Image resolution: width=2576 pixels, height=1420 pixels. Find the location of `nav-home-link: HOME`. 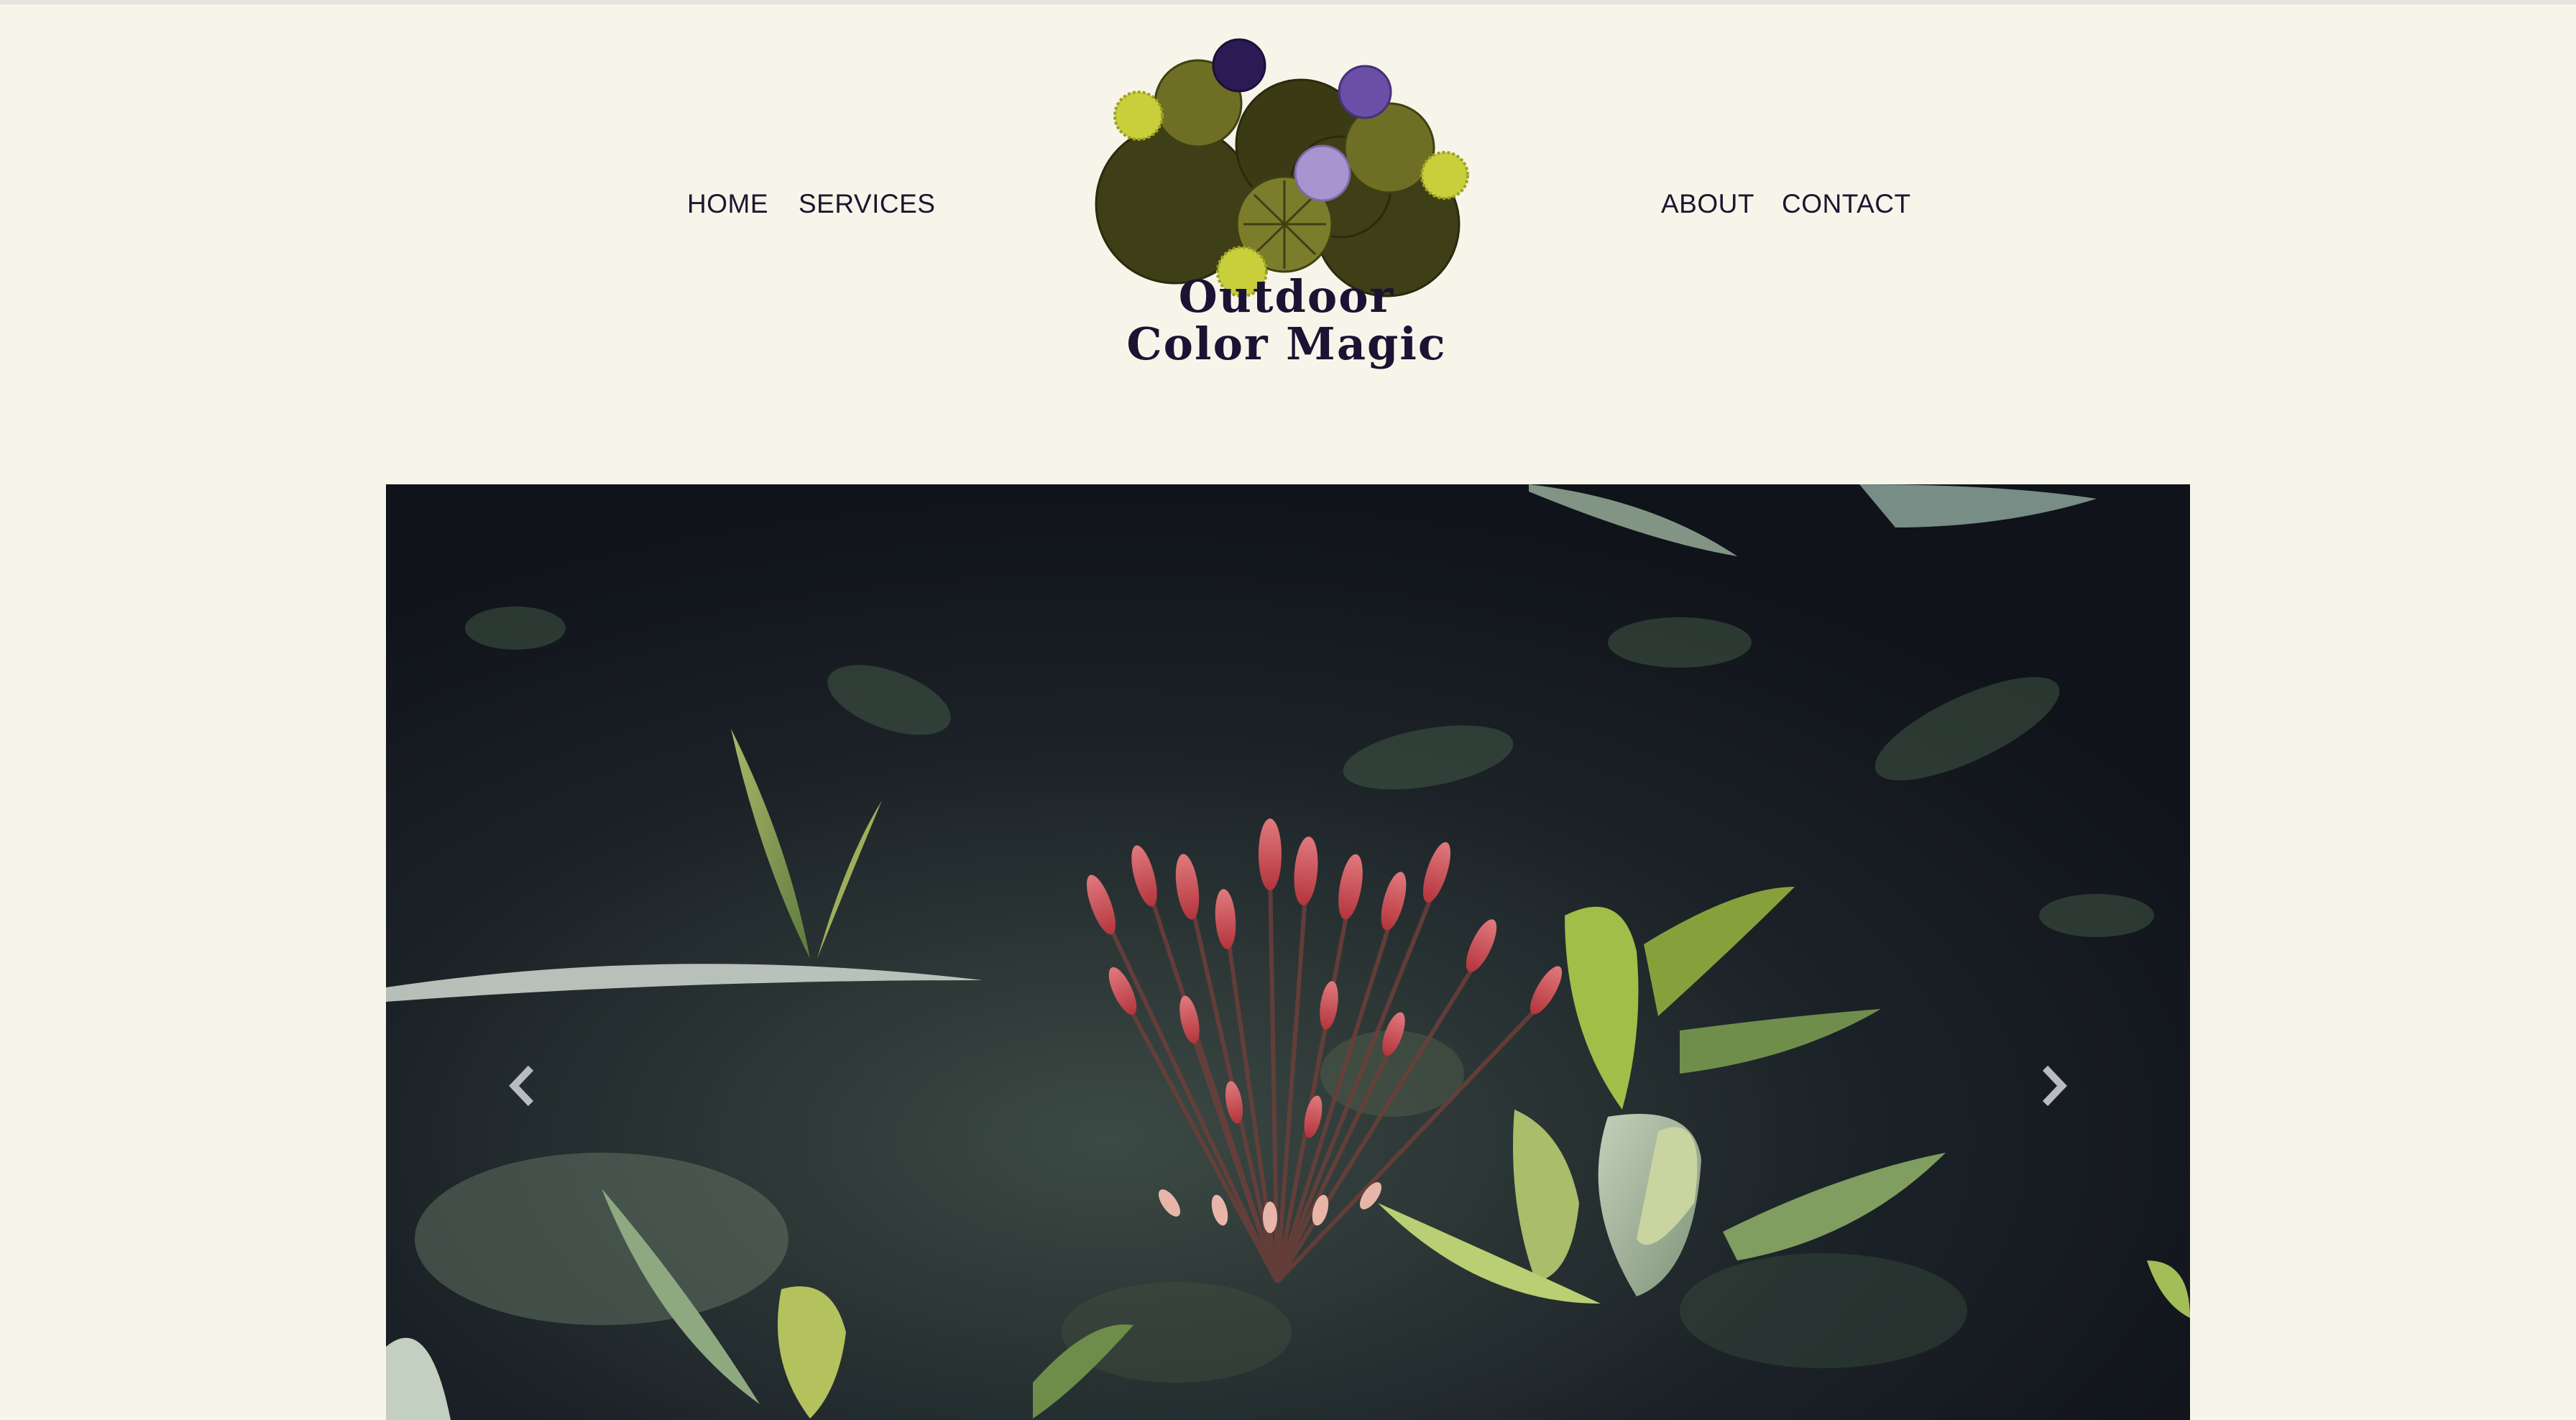

nav-home-link: HOME is located at coordinates (727, 204).